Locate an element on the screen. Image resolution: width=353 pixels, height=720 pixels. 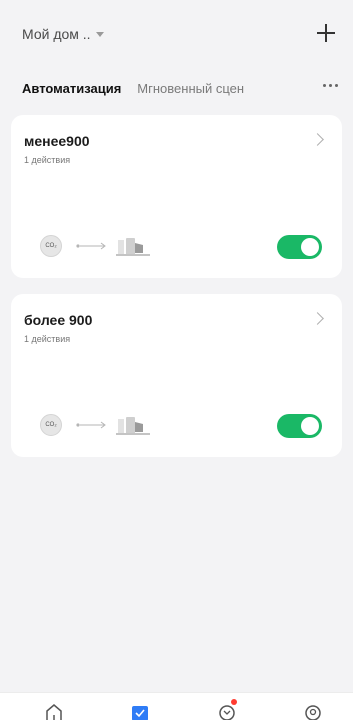
profile-icon is located at coordinates (313, 711).